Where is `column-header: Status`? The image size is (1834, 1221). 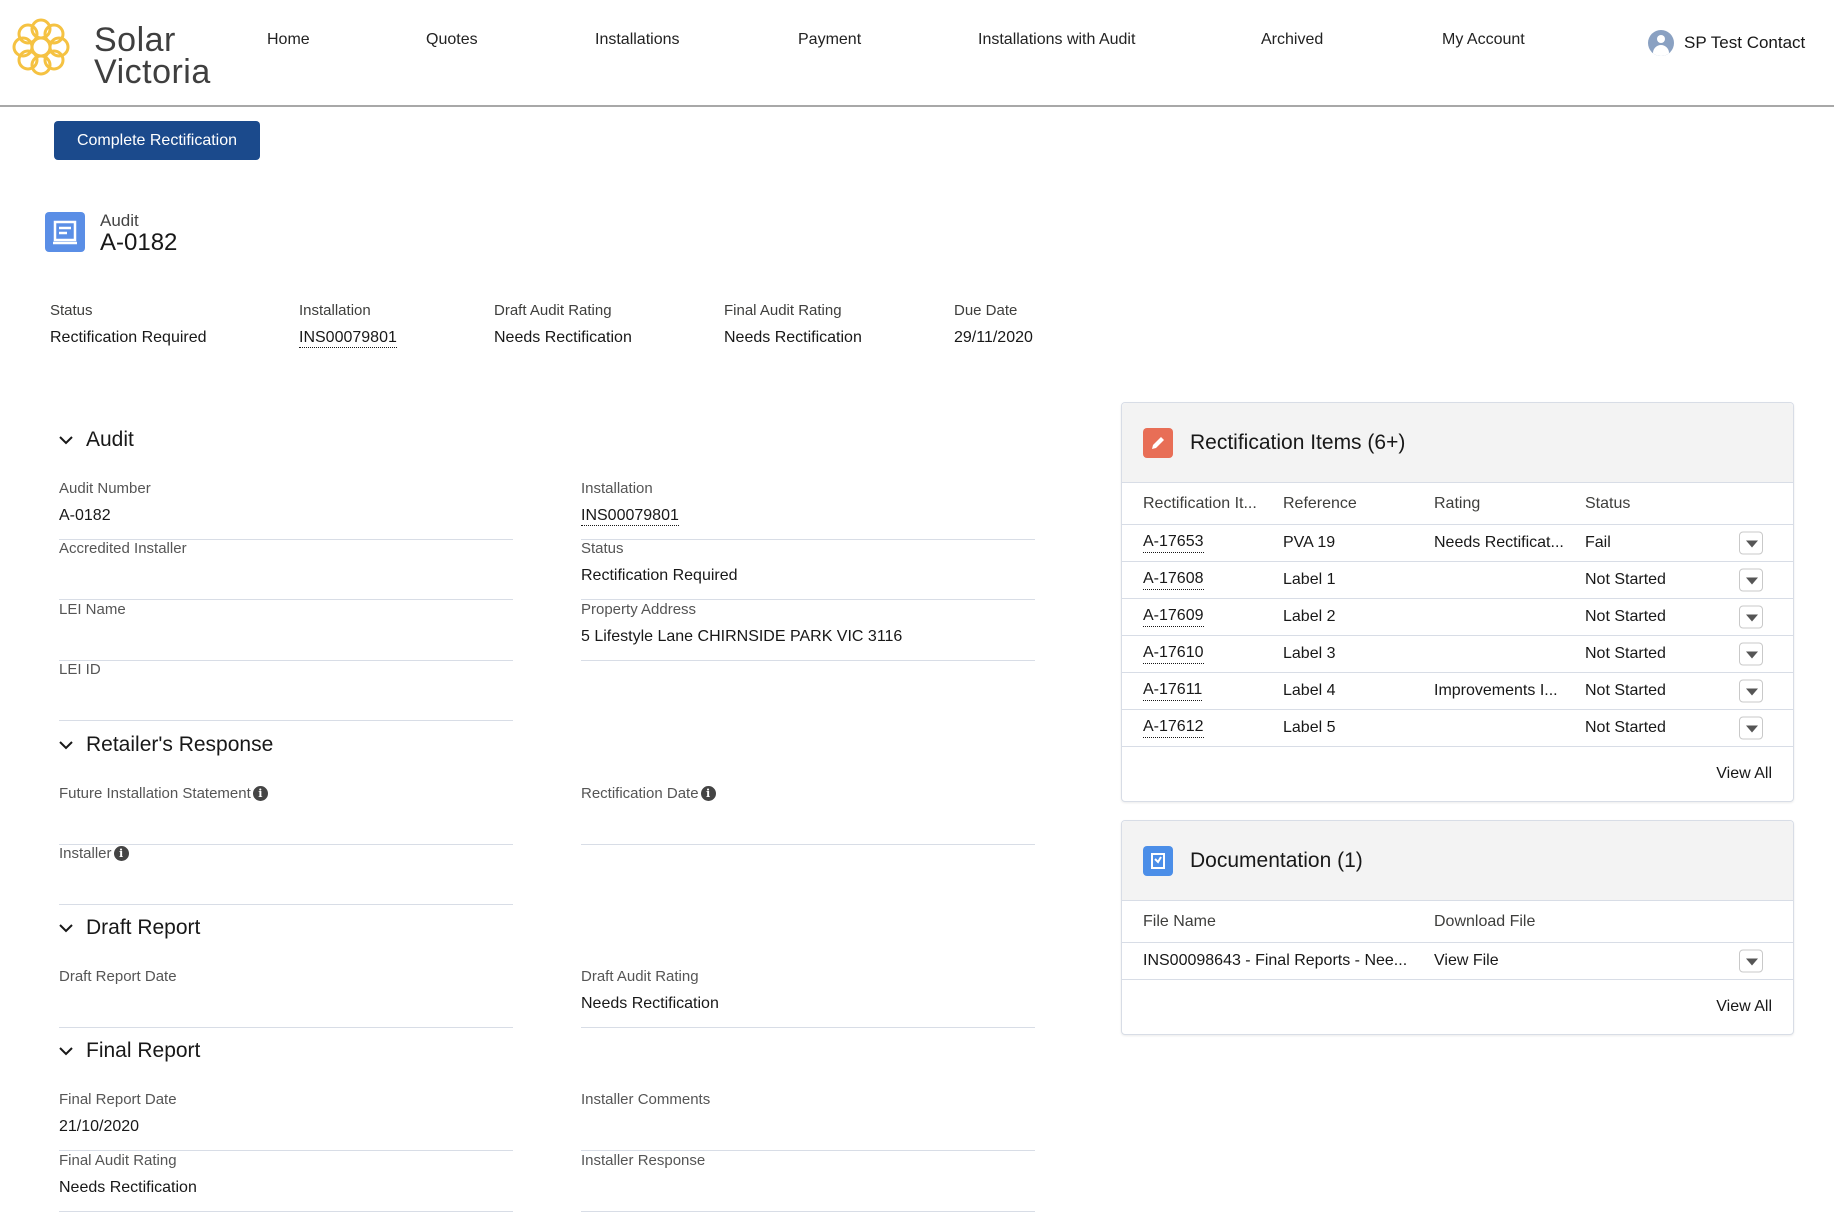
column-header: Status is located at coordinates (1607, 504).